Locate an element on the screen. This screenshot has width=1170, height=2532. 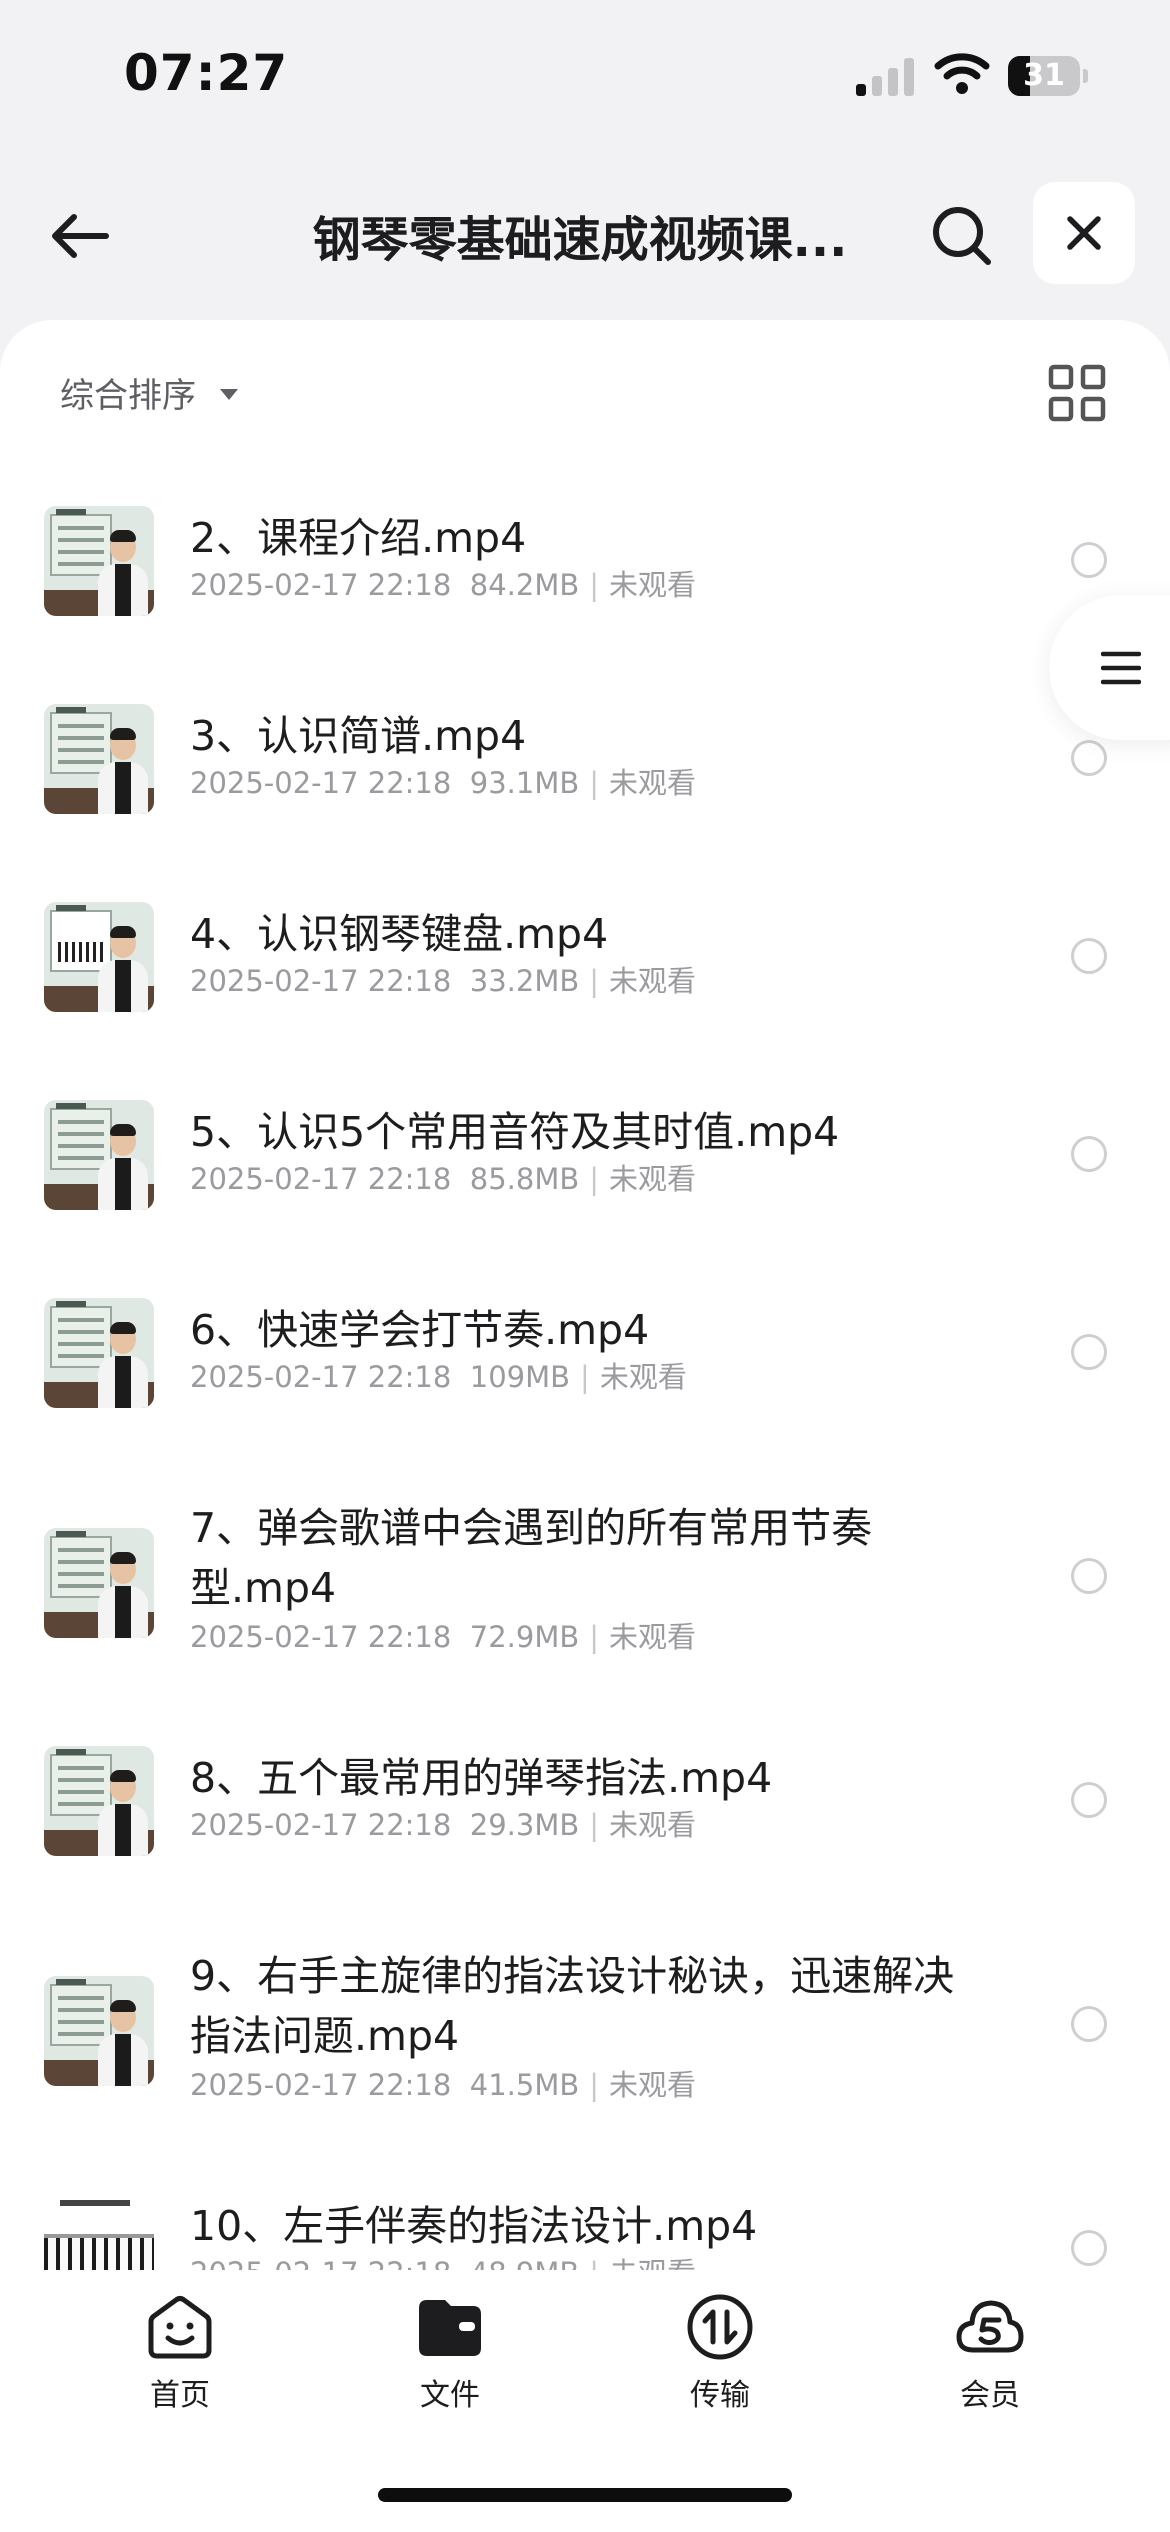
file-meta: 2025-02-17 22:18 93.1MB | 未观看 is located at coordinates (443, 781).